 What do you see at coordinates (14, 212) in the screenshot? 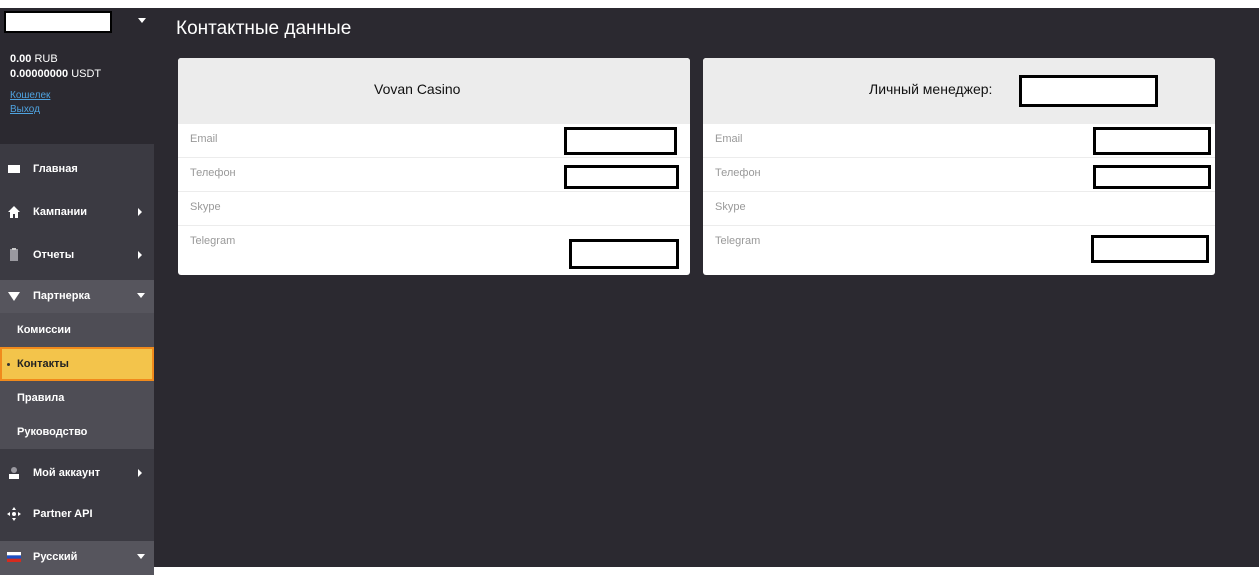
I see `home-icon` at bounding box center [14, 212].